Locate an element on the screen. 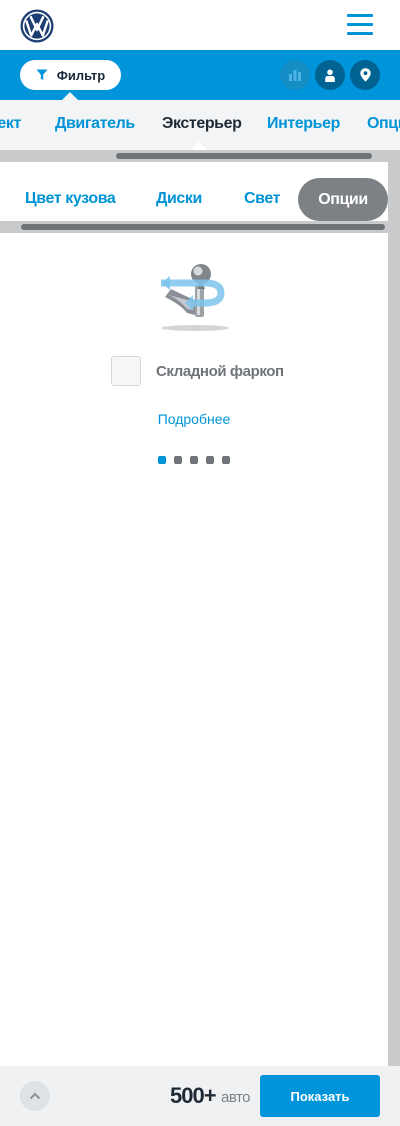 The height and width of the screenshot is (1126, 400). chevron-up-icon is located at coordinates (35, 1096).